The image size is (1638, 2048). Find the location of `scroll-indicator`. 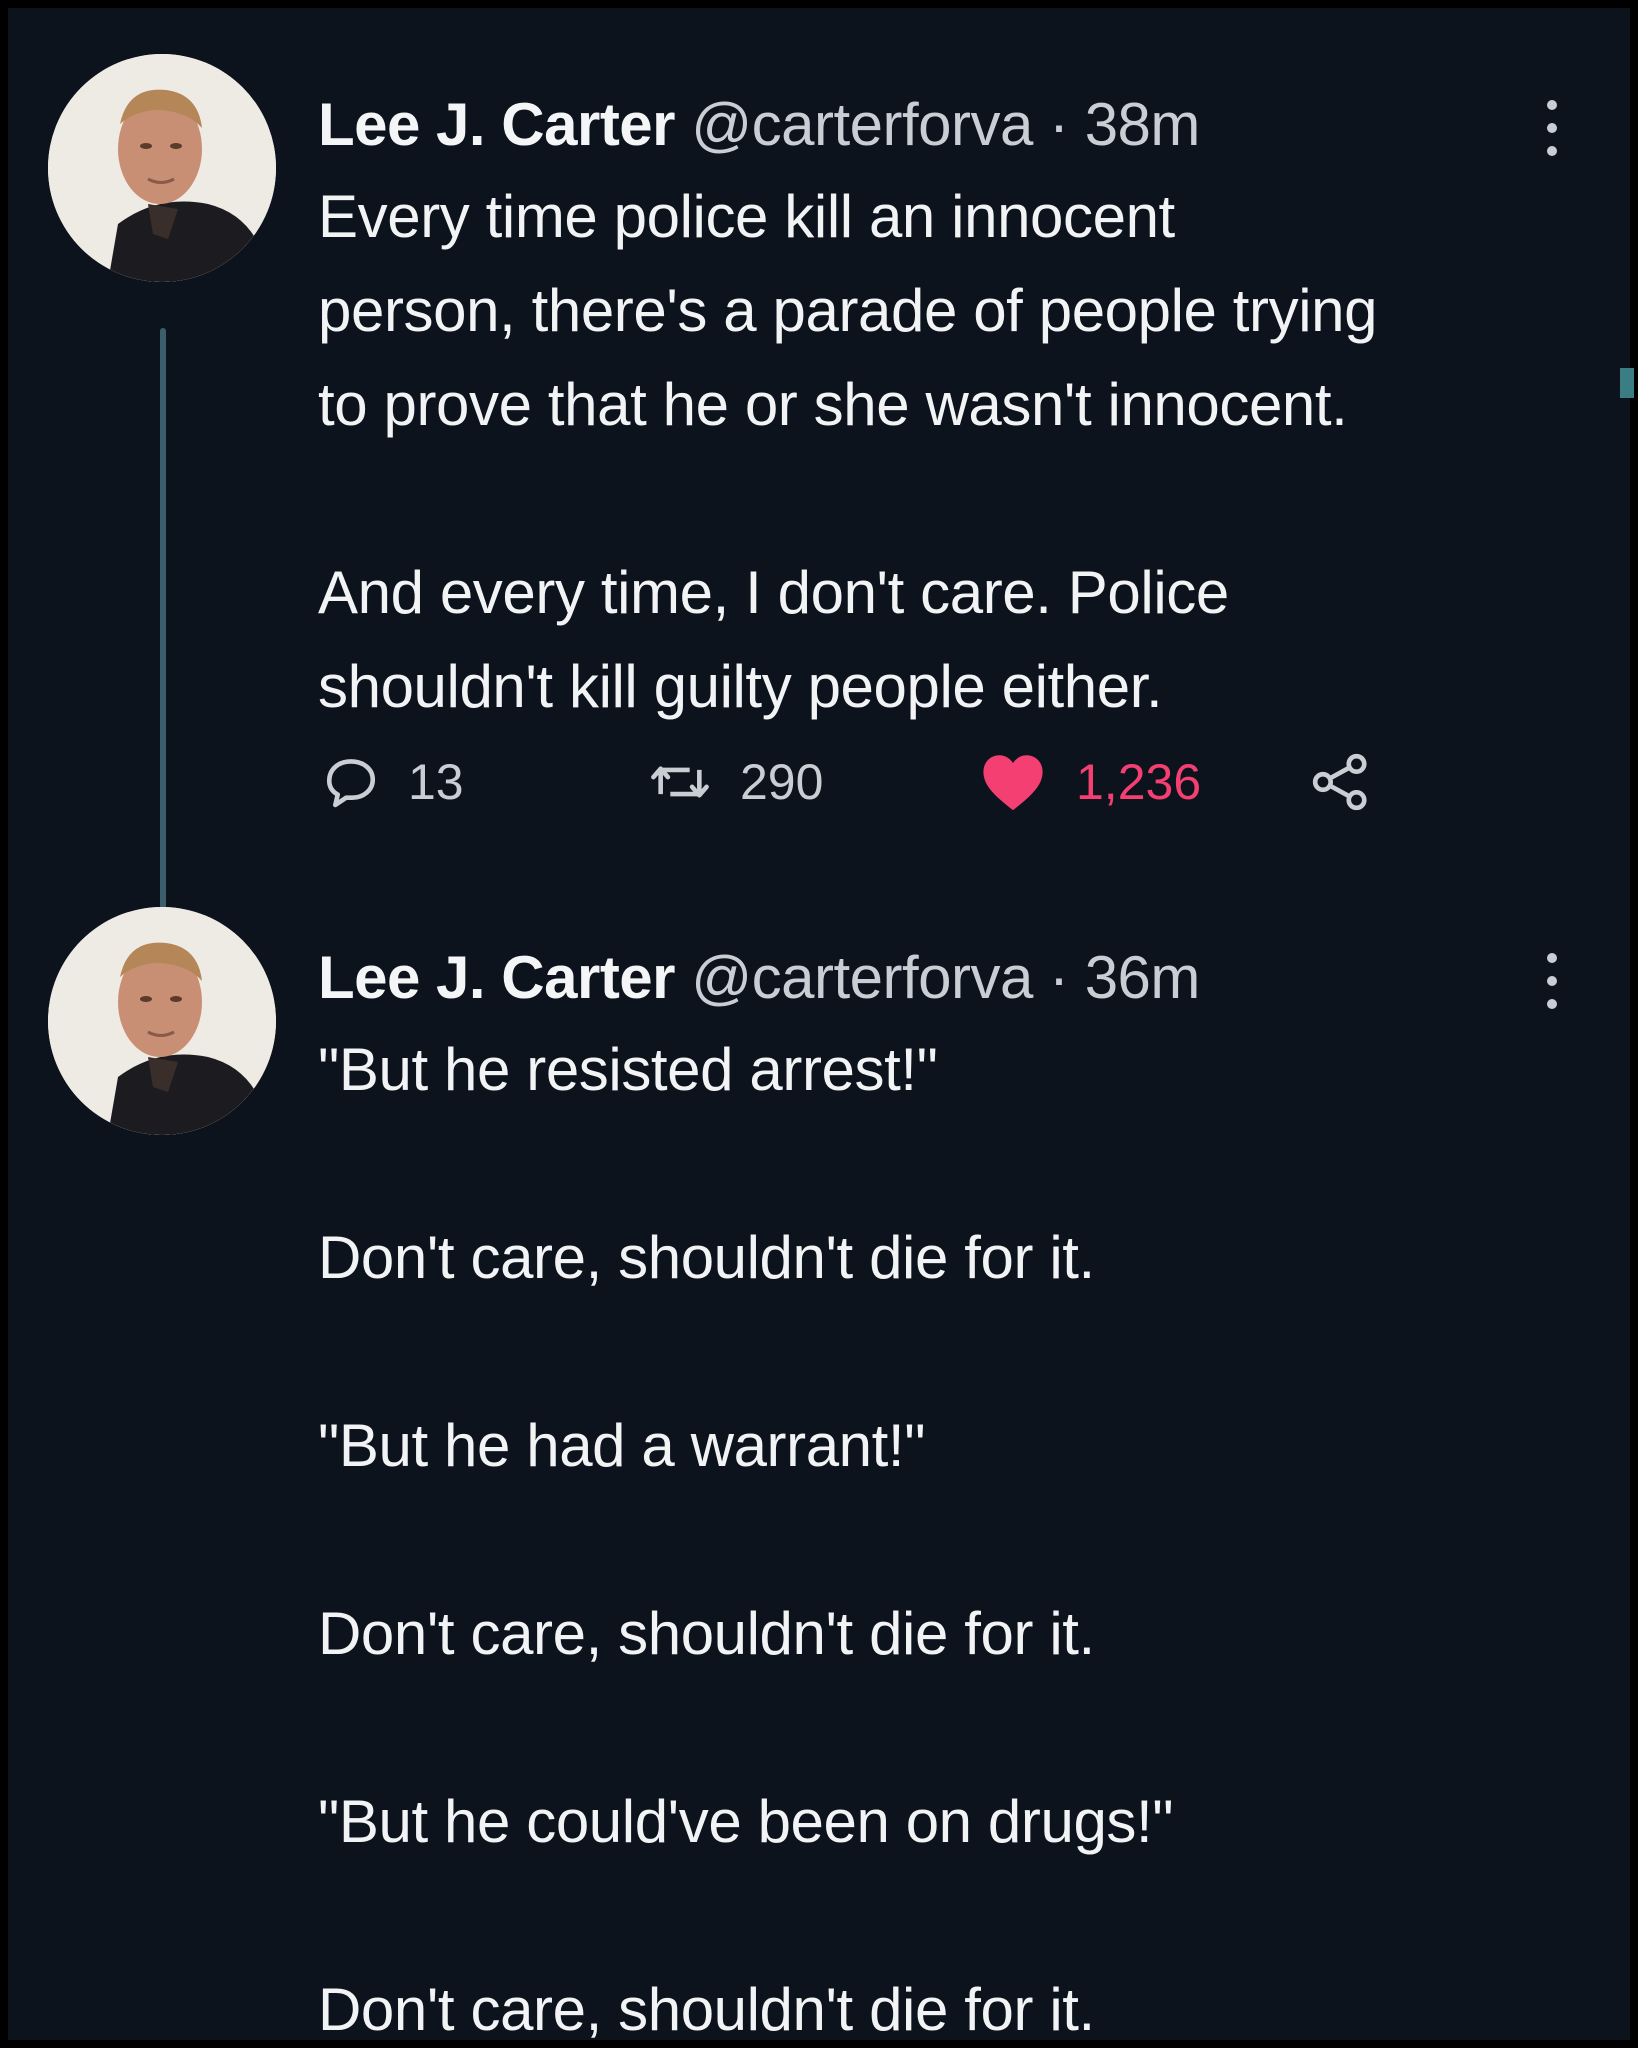

scroll-indicator is located at coordinates (1627, 383).